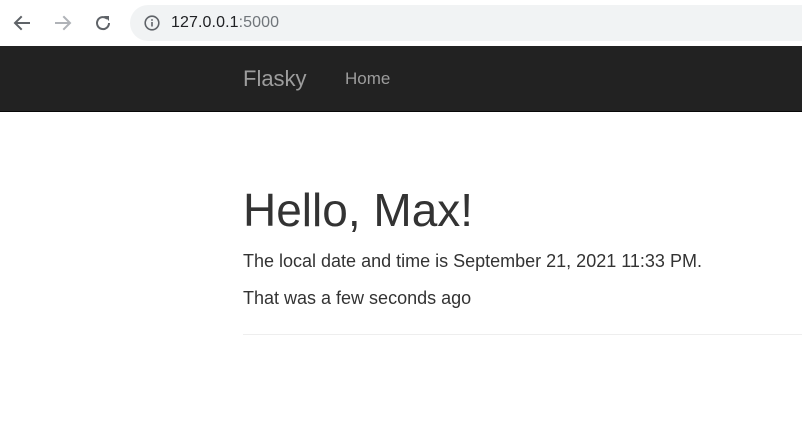 The image size is (802, 427). What do you see at coordinates (522, 334) in the screenshot?
I see `divider` at bounding box center [522, 334].